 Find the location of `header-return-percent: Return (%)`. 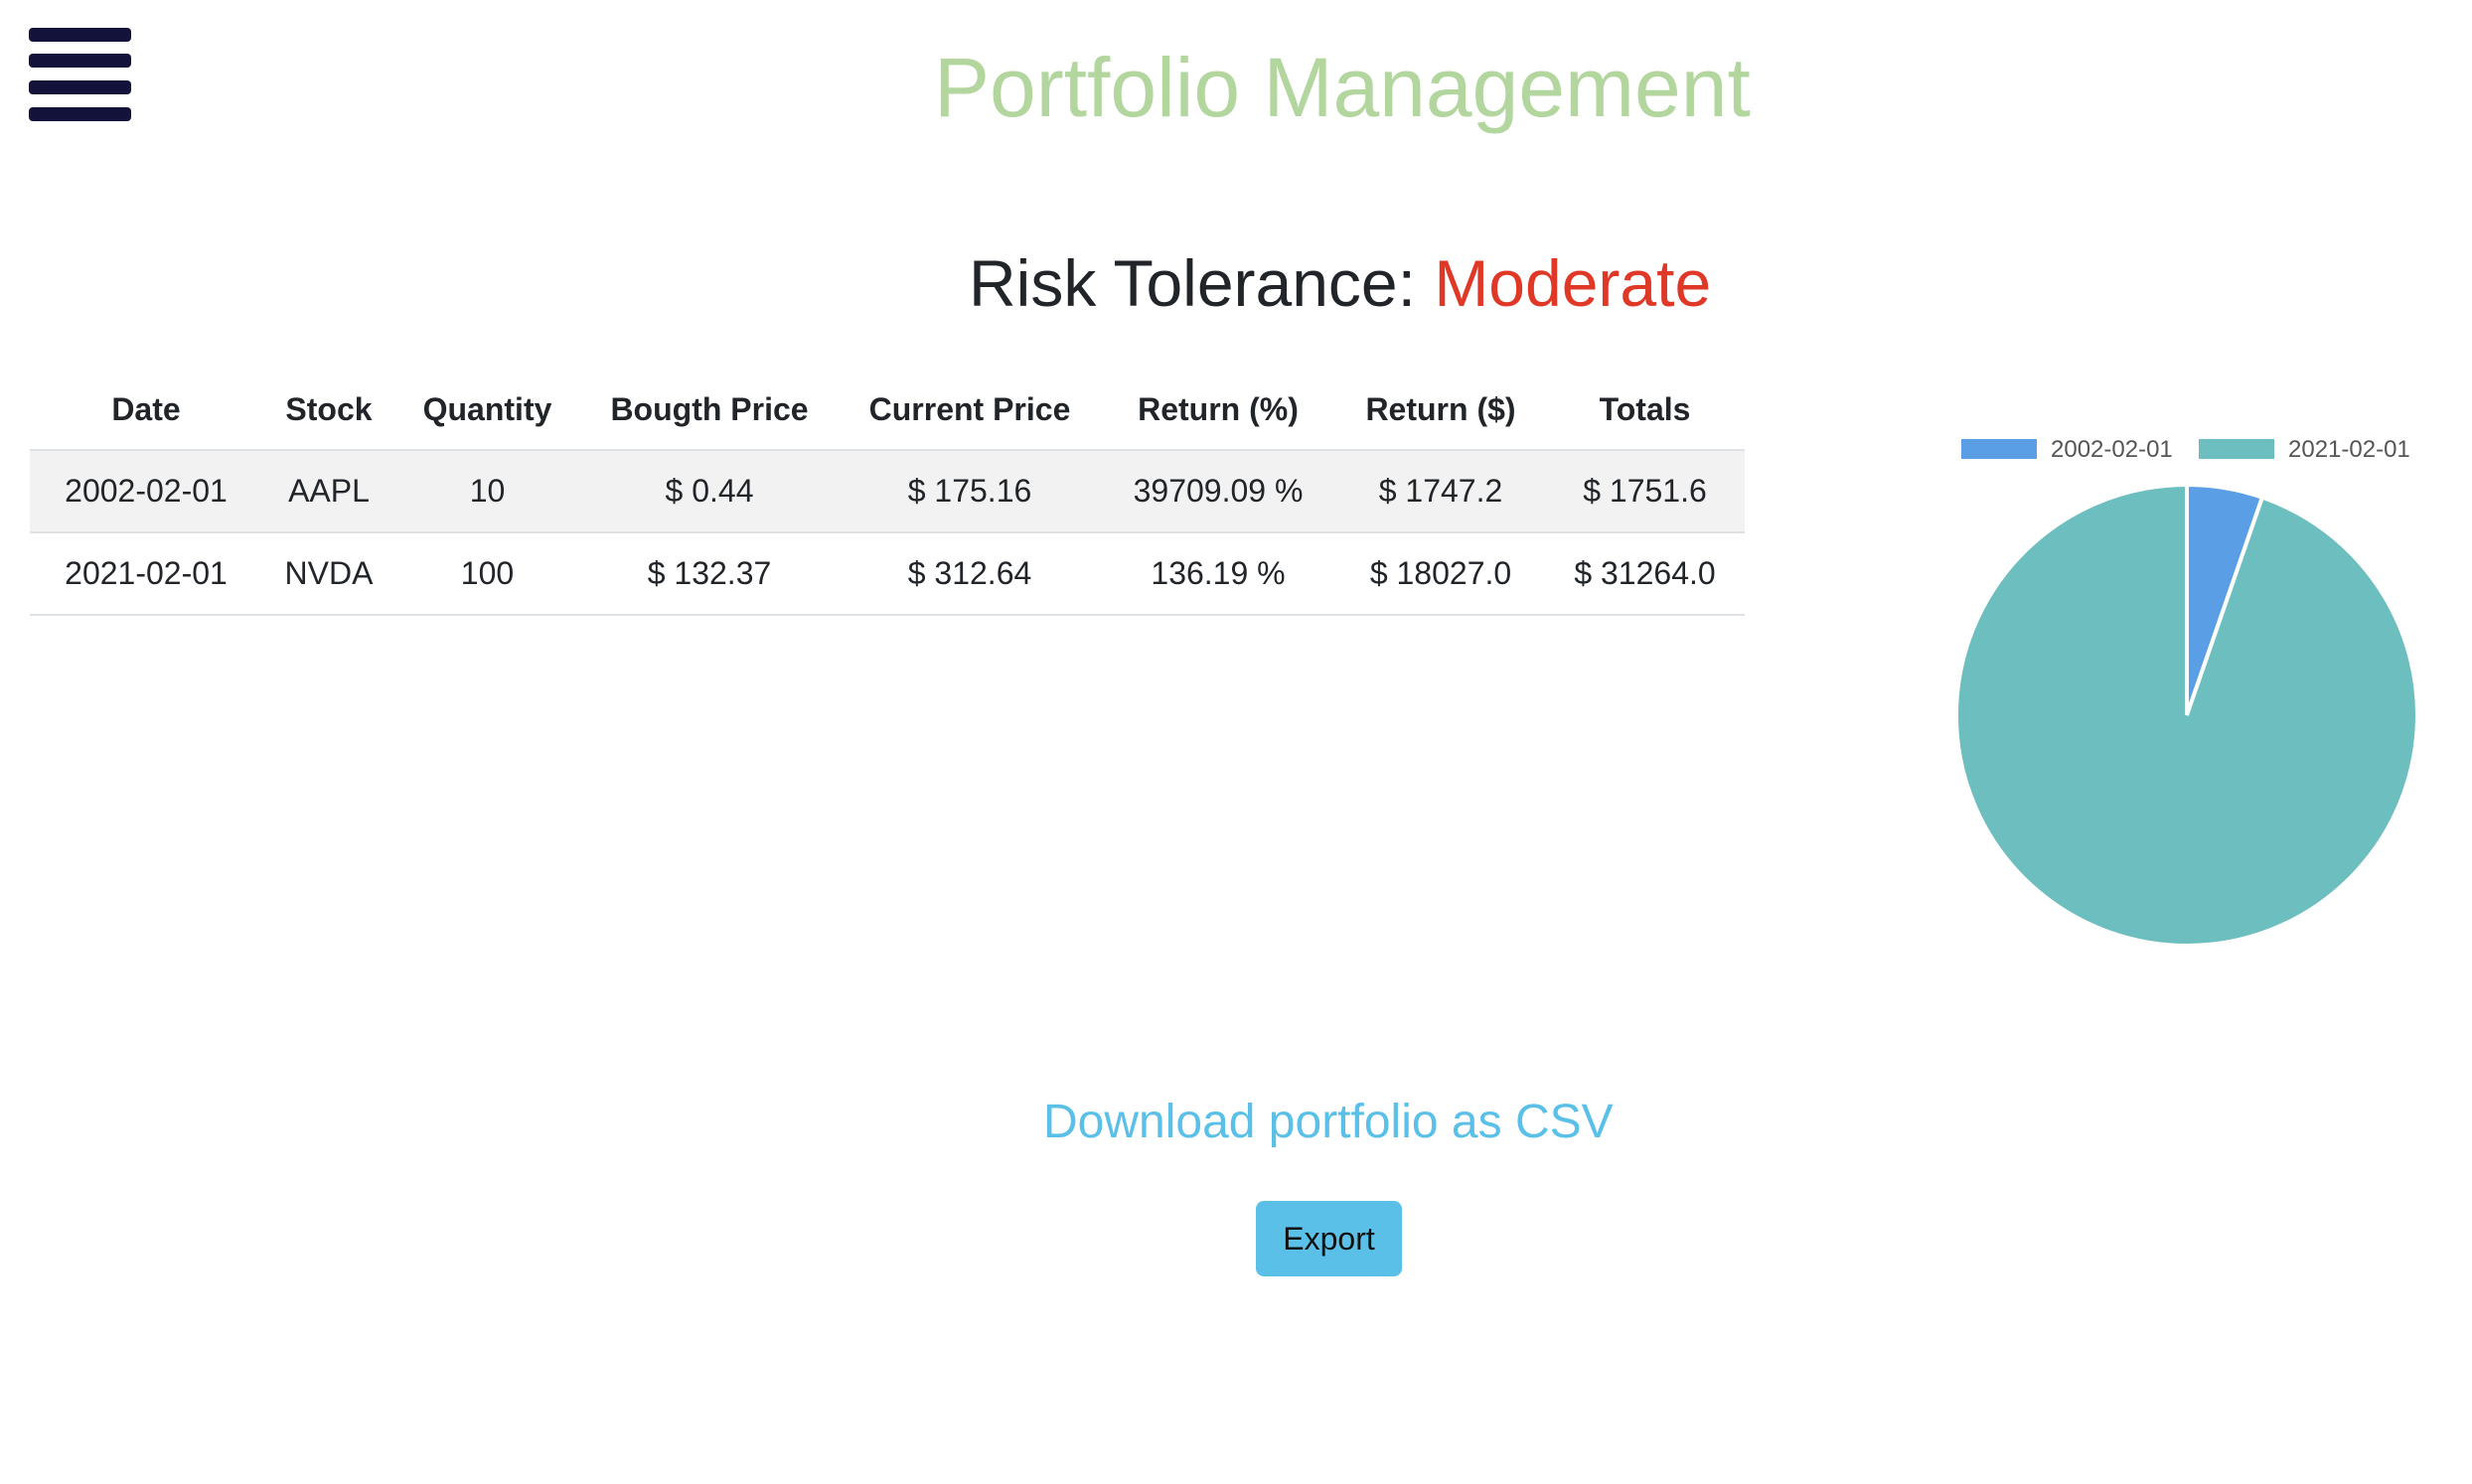

header-return-percent: Return (%) is located at coordinates (1218, 410).